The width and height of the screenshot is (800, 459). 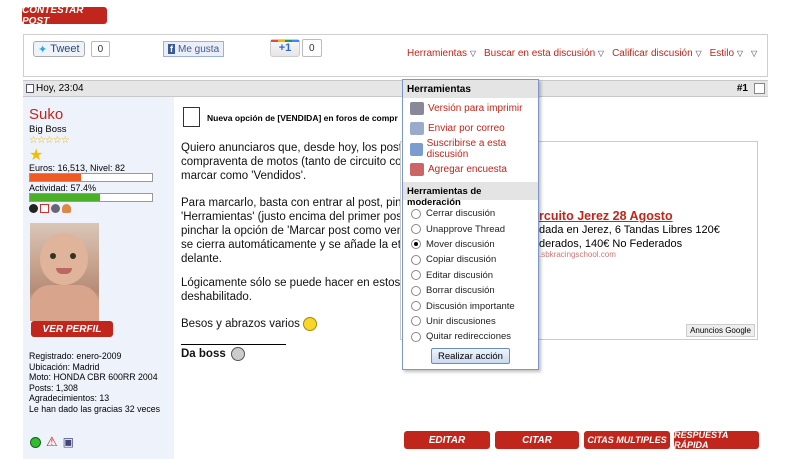 I want to click on radio-button-selected, so click(x=416, y=244).